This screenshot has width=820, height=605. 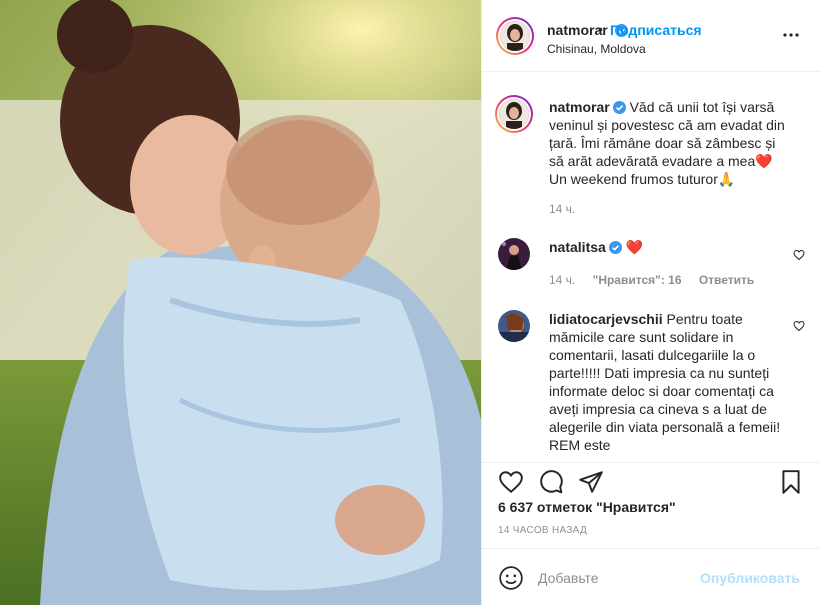 I want to click on author-avatar-image, so click(x=515, y=36).